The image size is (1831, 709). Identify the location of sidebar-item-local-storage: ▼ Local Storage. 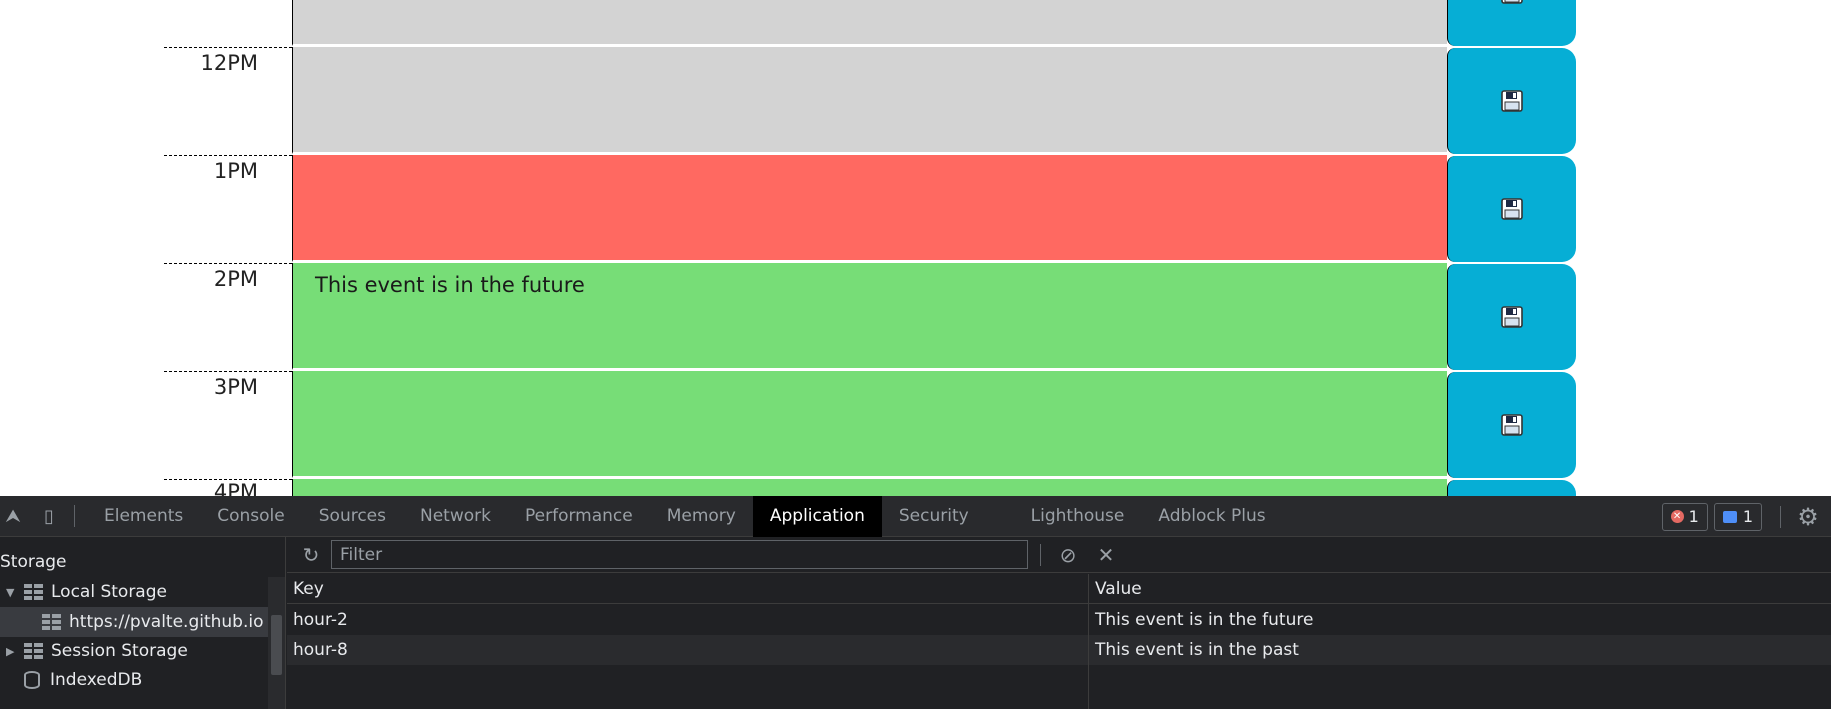
(134, 592).